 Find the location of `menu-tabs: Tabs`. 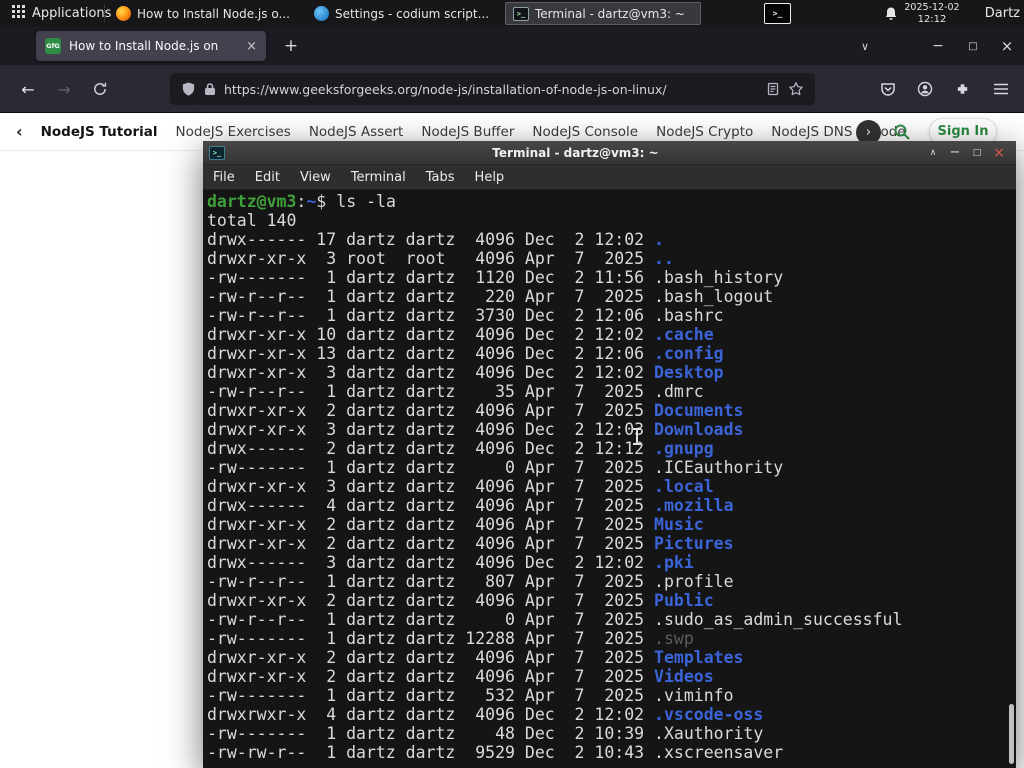

menu-tabs: Tabs is located at coordinates (440, 177).